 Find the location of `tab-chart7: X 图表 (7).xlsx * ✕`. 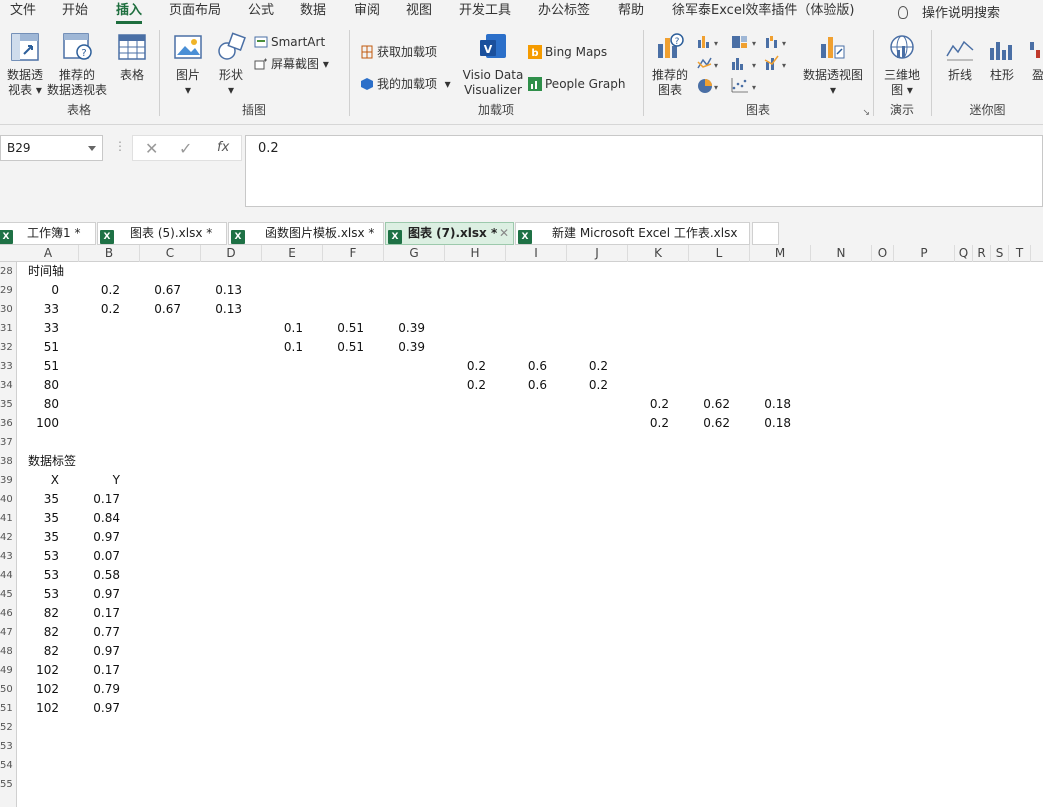

tab-chart7: X 图表 (7).xlsx * ✕ is located at coordinates (449, 233).